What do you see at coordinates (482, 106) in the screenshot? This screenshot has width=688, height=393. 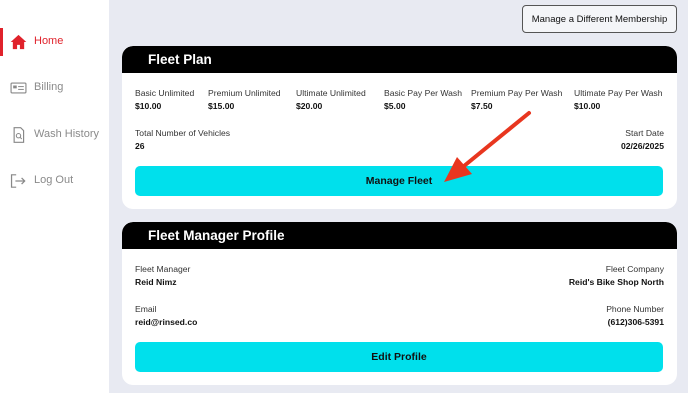 I see `plan-price: $7.50` at bounding box center [482, 106].